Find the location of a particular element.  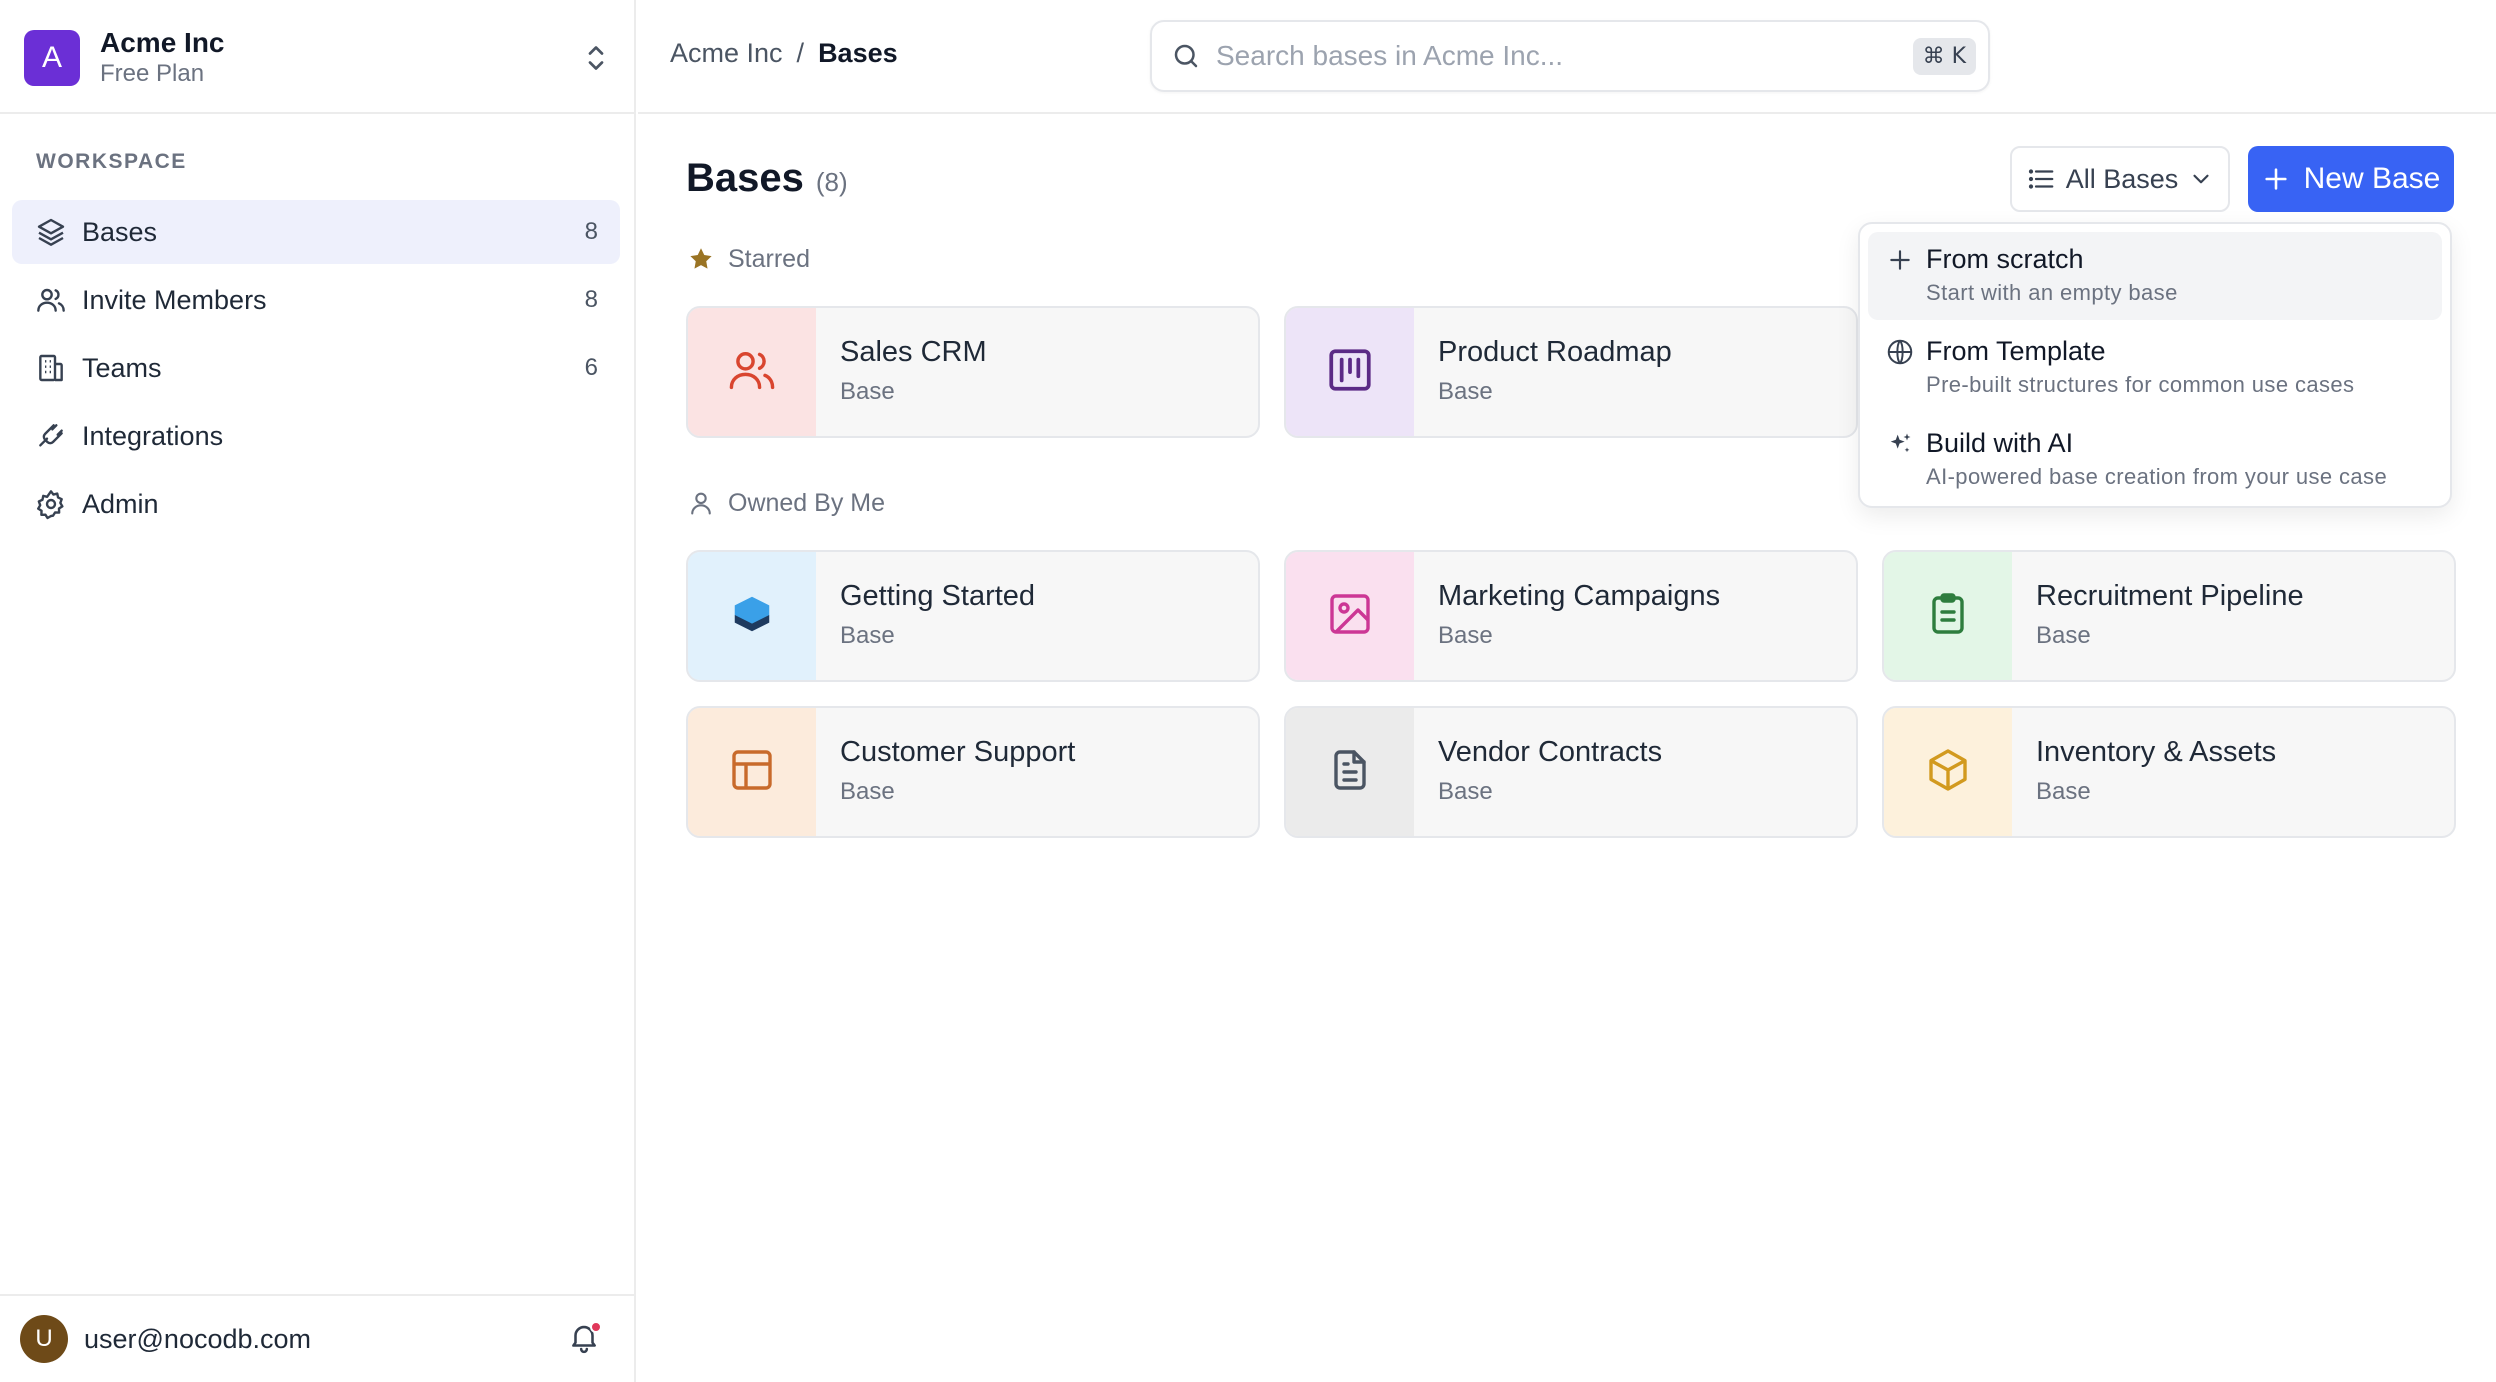

plug-icon is located at coordinates (51, 436).